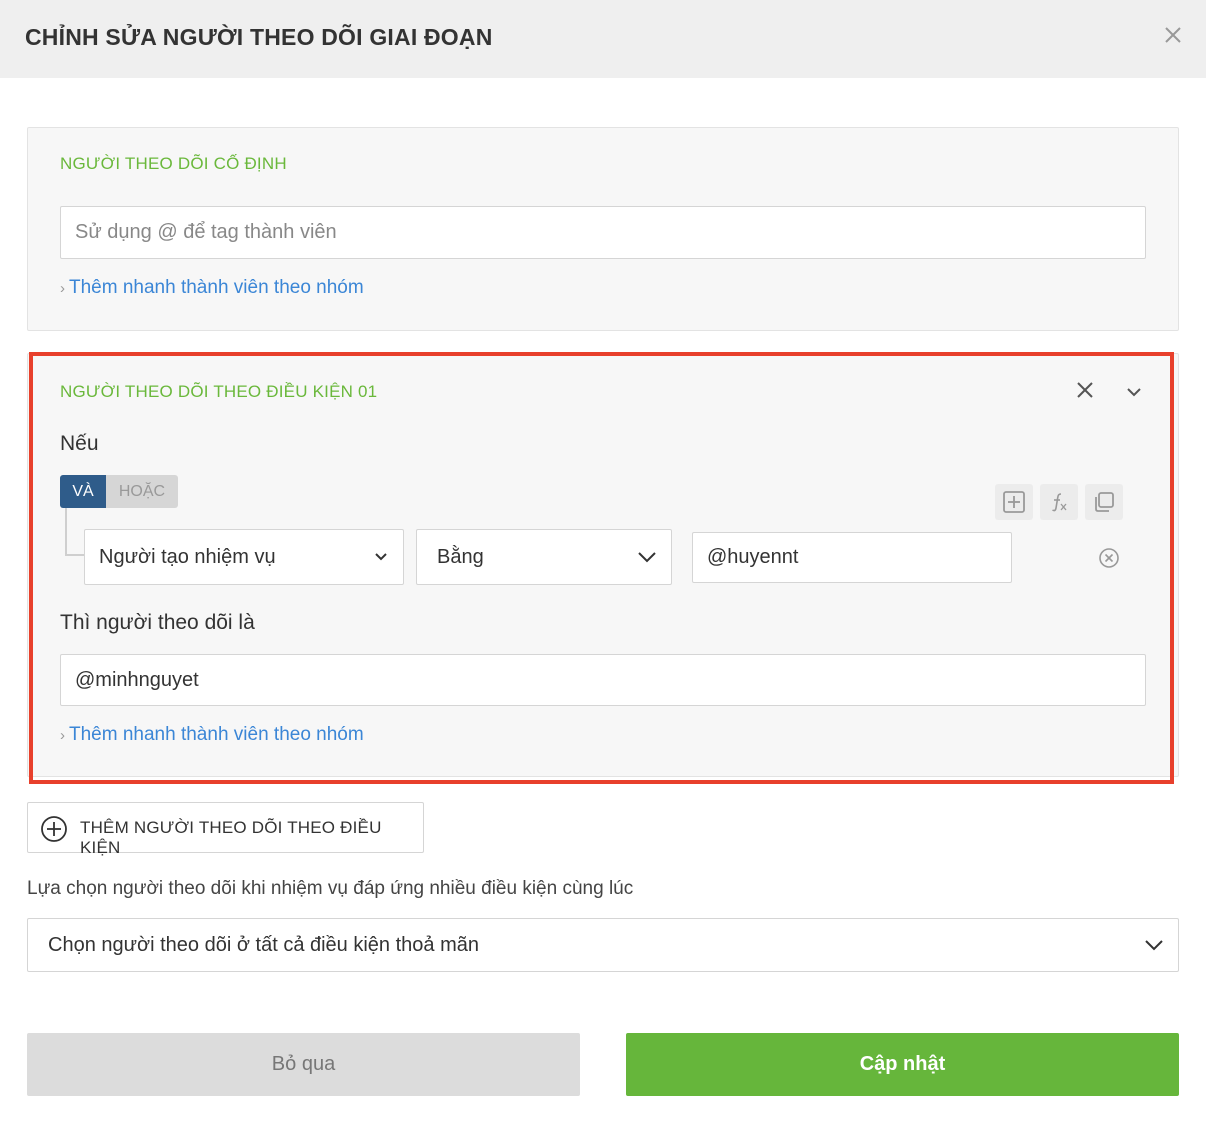  Describe the element at coordinates (231, 837) in the screenshot. I see `add-conditional-follower-label: THÊM NGƯỜI THEO DÕI THEO ĐIỀU KIỆN` at that location.